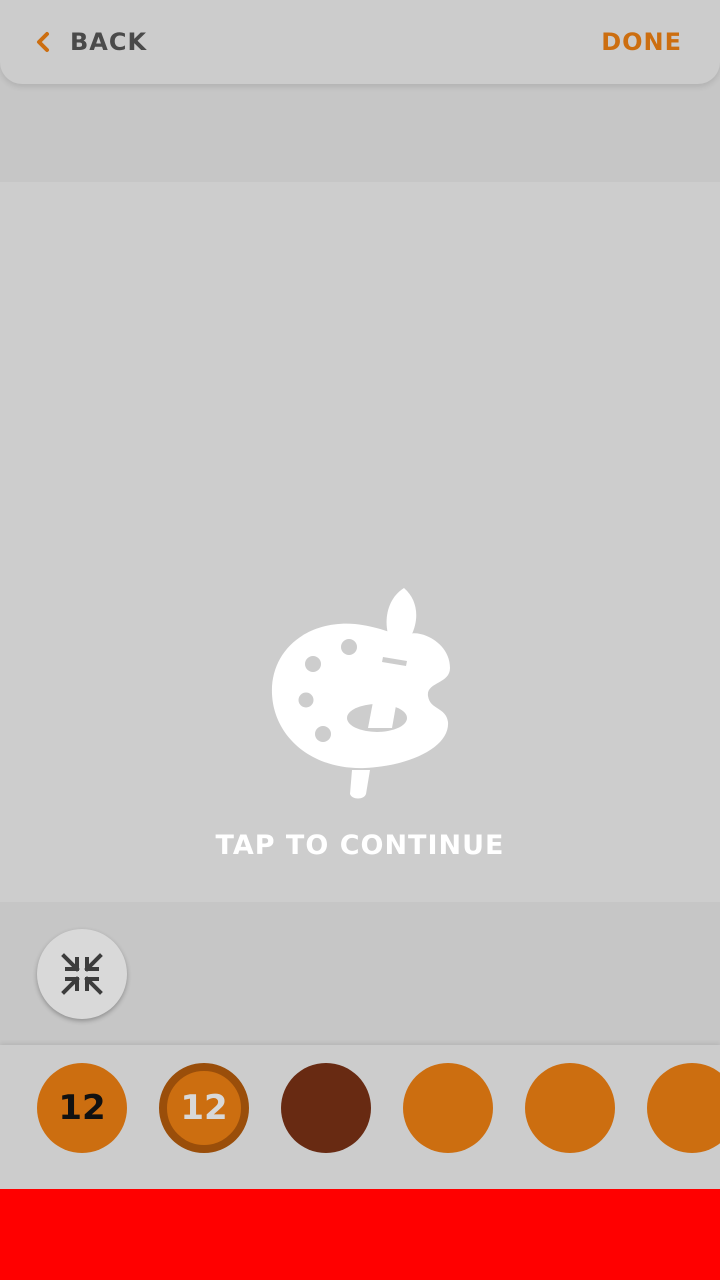  Describe the element at coordinates (360, 973) in the screenshot. I see `tool-band` at that location.